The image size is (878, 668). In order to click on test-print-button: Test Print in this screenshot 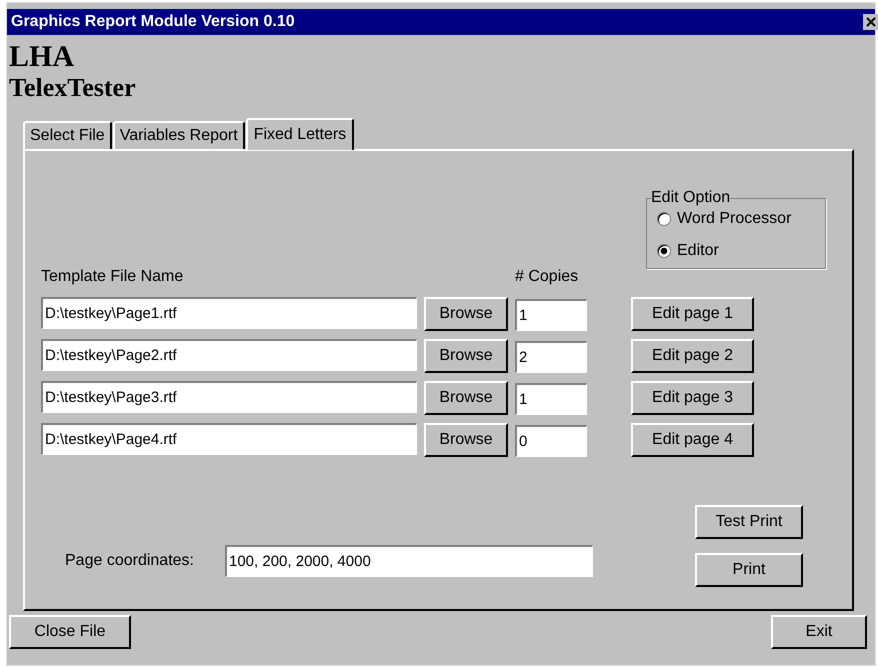, I will do `click(749, 522)`.